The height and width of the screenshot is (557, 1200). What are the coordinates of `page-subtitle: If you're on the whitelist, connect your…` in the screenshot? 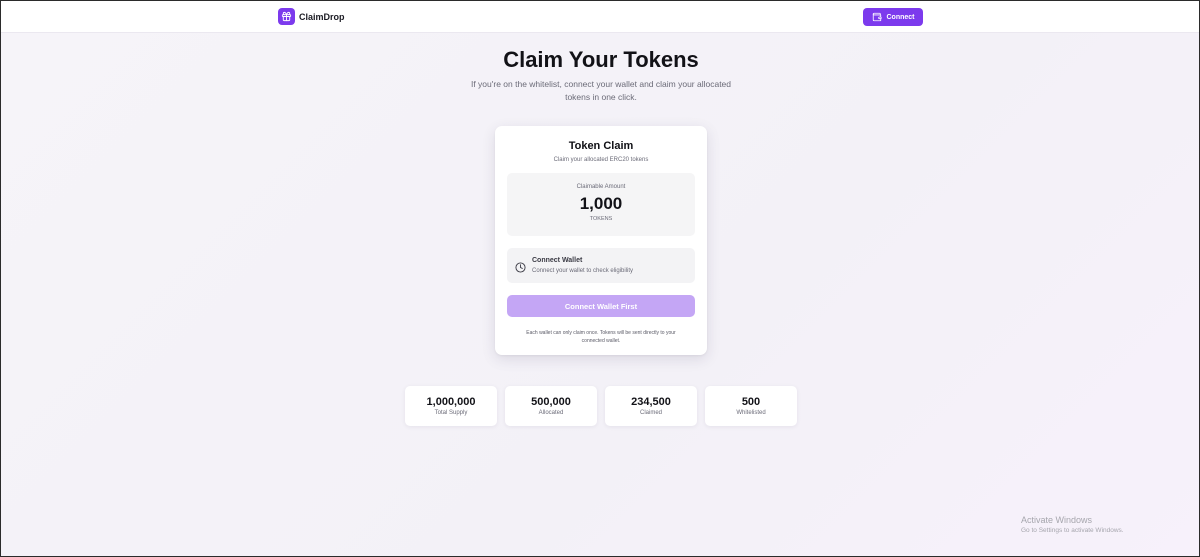 It's located at (601, 91).